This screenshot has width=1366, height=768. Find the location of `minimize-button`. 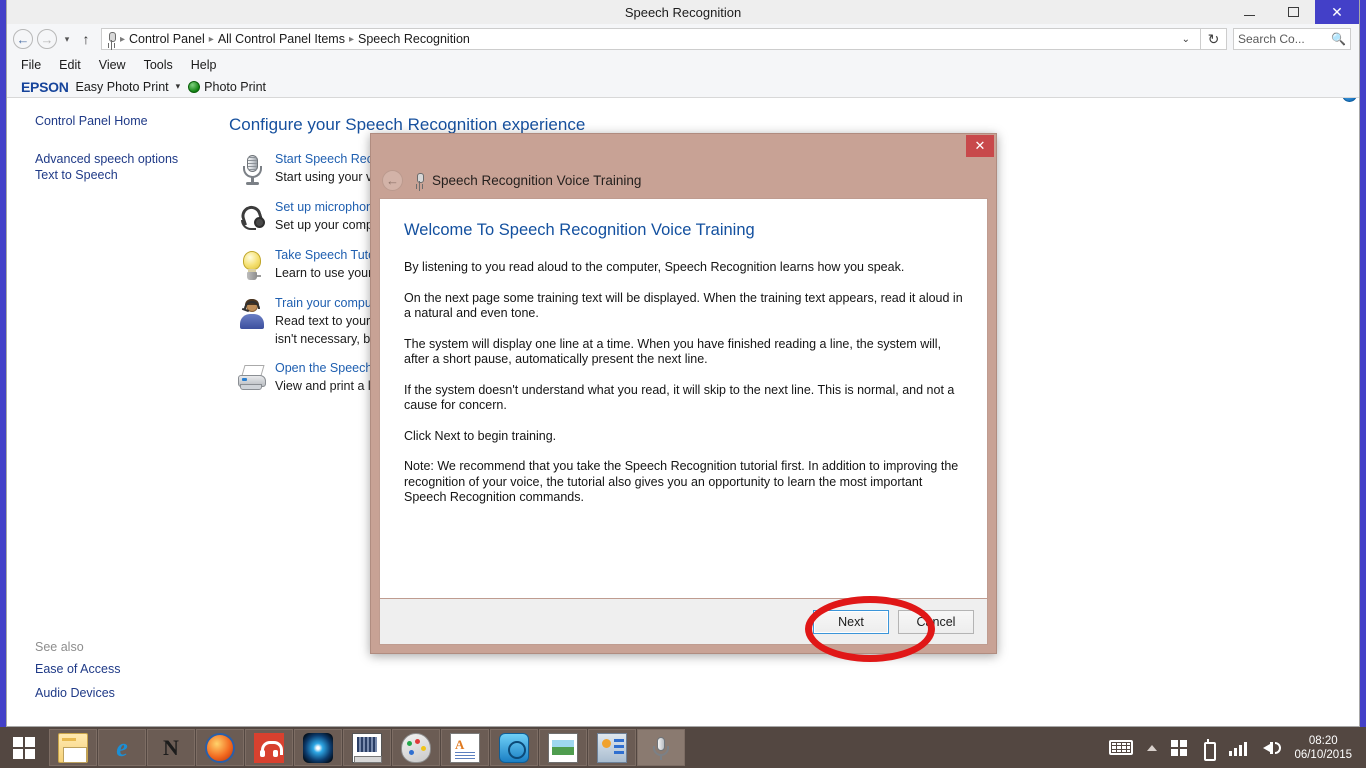

minimize-button is located at coordinates (1249, 12).